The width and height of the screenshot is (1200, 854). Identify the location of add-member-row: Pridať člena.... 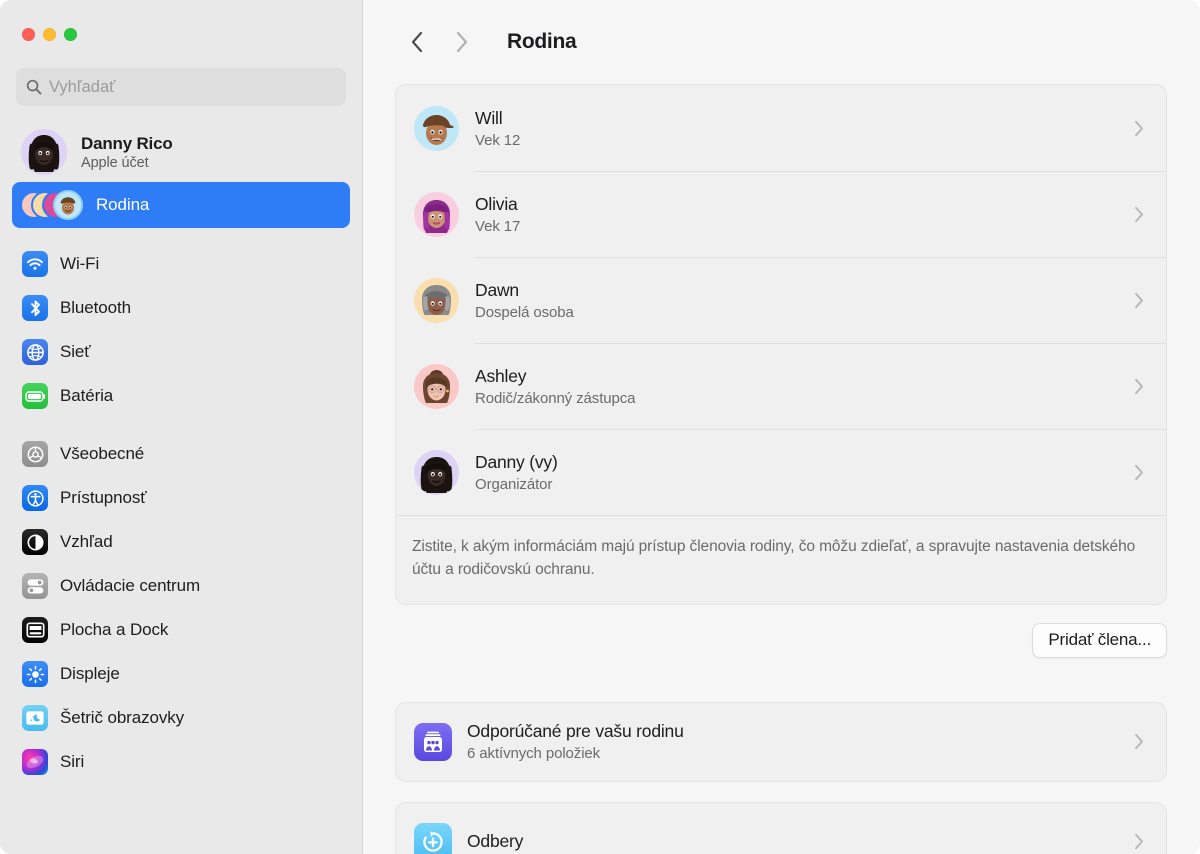
(781, 640).